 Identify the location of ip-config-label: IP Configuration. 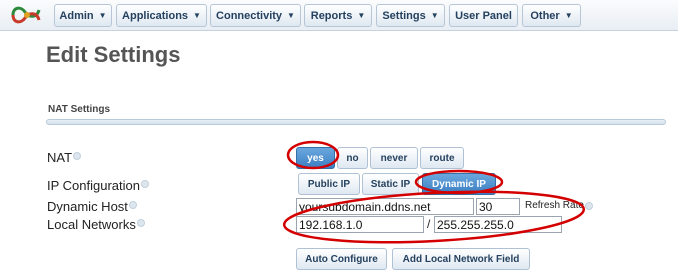
(93, 185).